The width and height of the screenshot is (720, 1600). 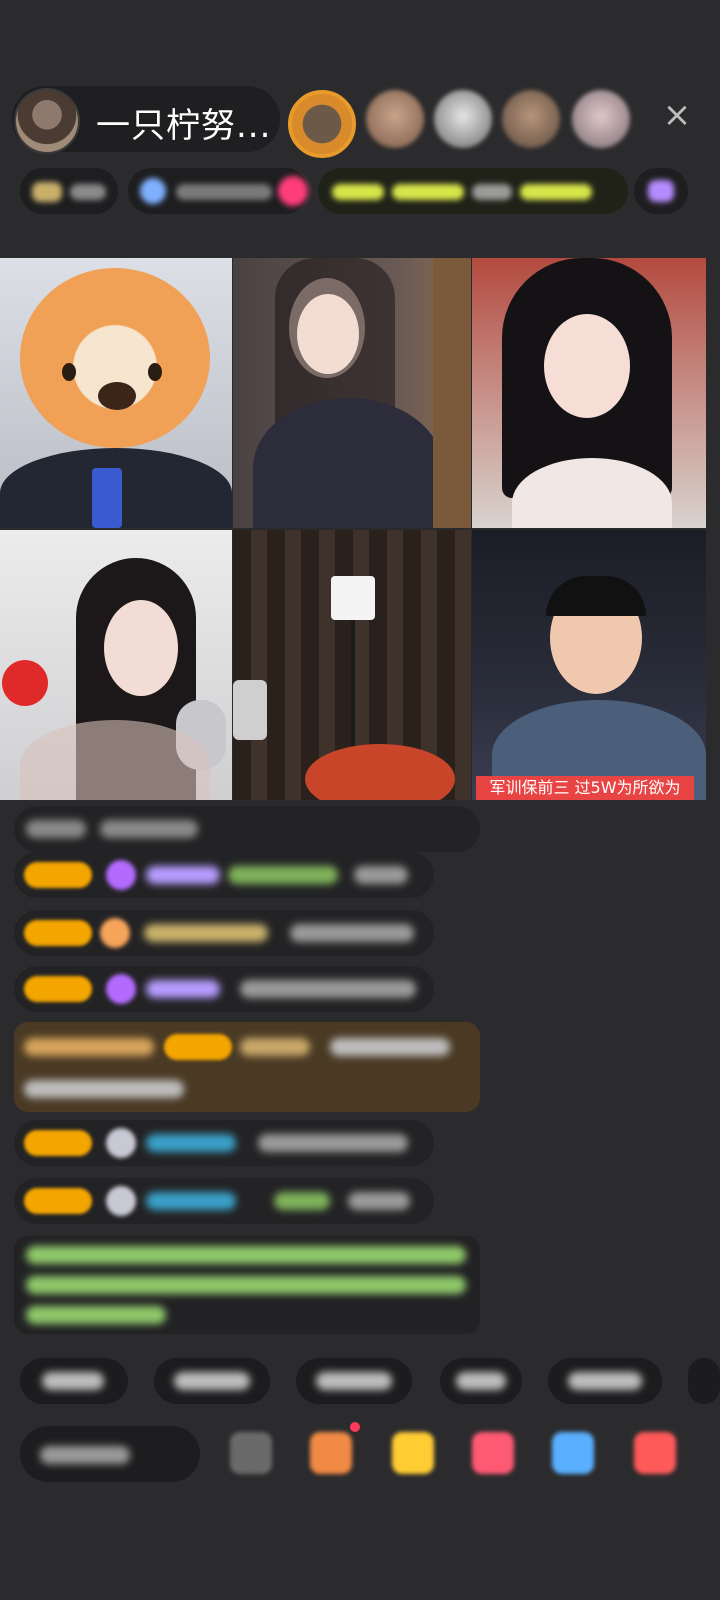 I want to click on chat-system-message, so click(x=247, y=829).